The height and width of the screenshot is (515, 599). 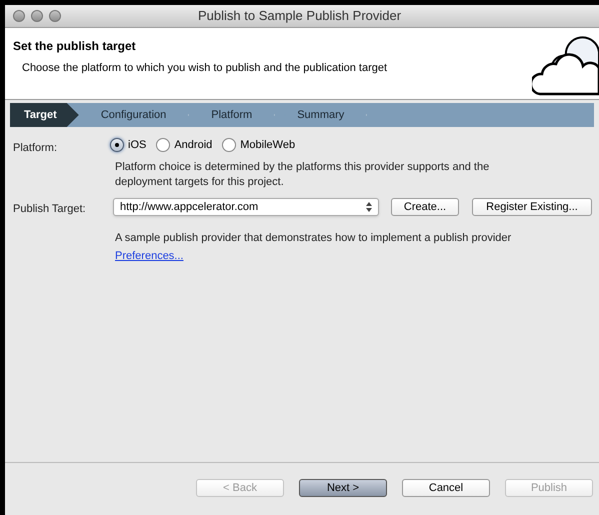 What do you see at coordinates (49, 209) in the screenshot?
I see `field-label: Publish Target:` at bounding box center [49, 209].